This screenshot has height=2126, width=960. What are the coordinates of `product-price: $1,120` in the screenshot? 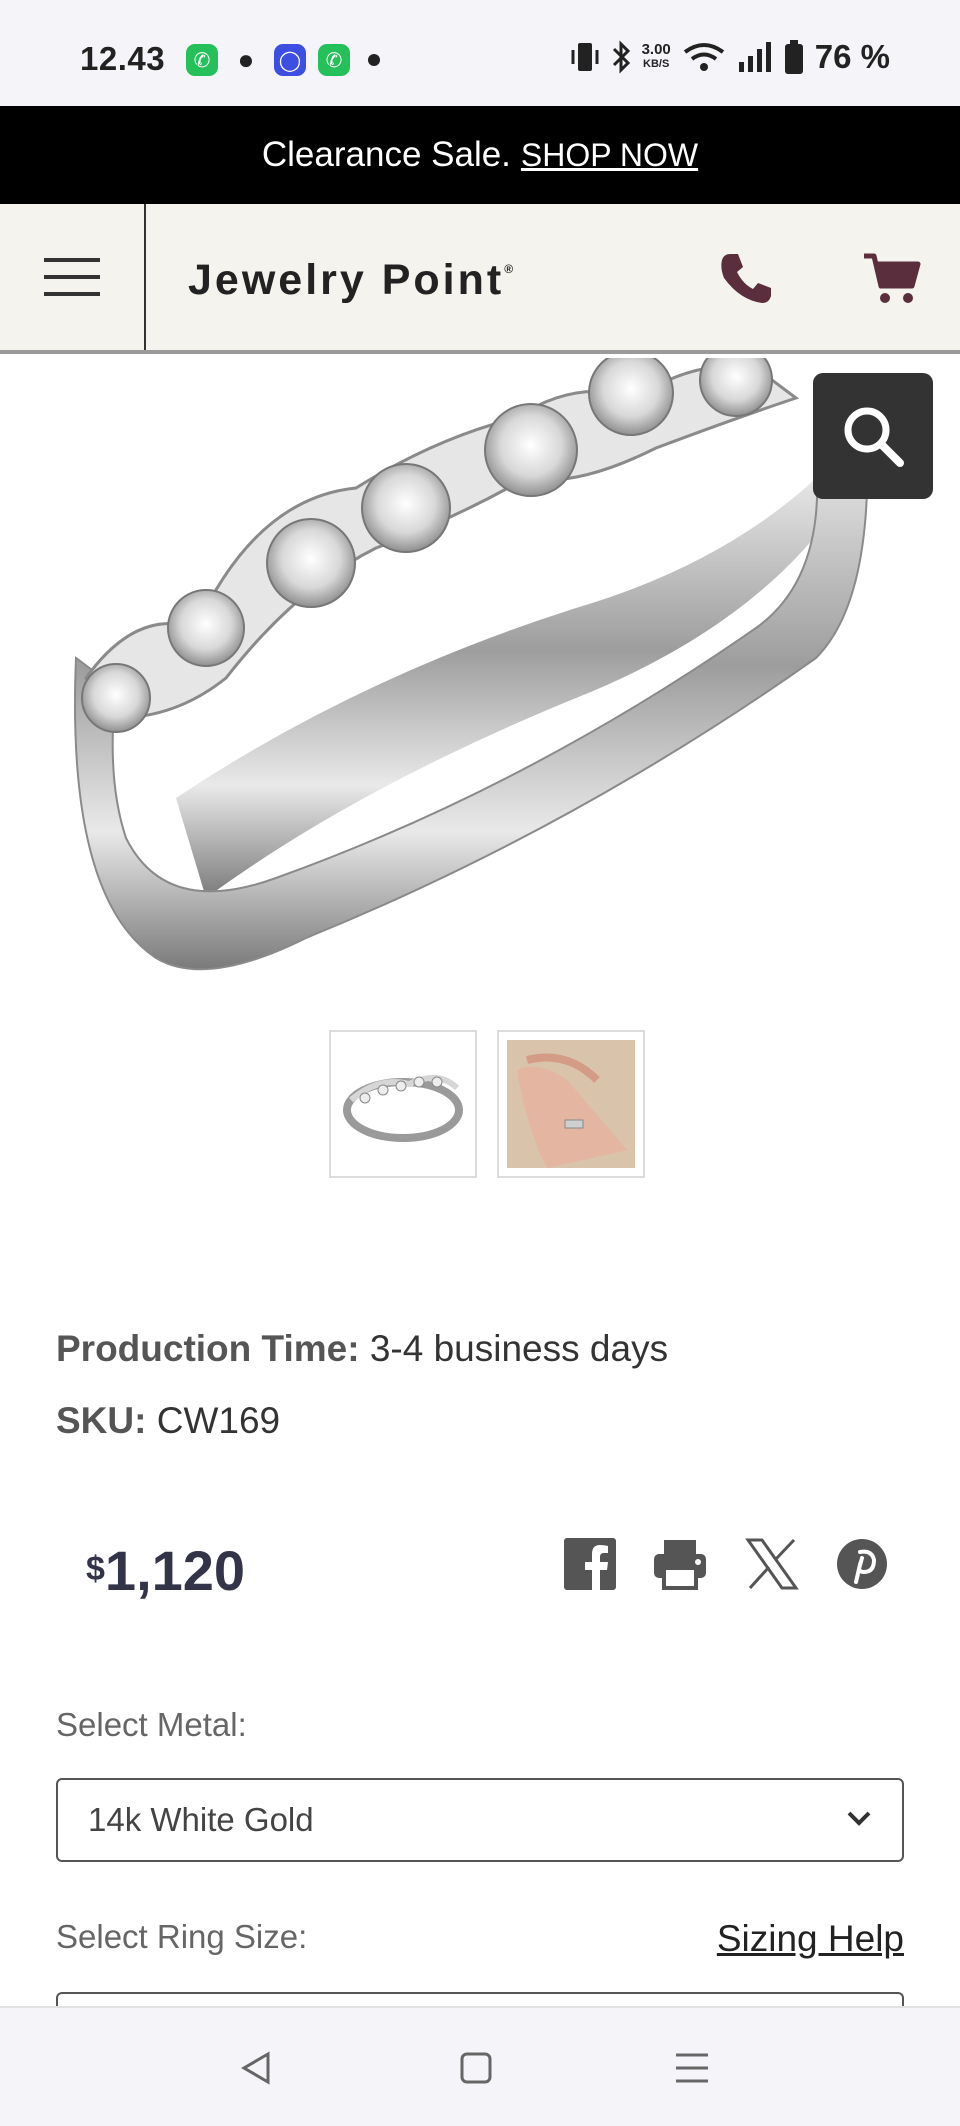 It's located at (165, 1570).